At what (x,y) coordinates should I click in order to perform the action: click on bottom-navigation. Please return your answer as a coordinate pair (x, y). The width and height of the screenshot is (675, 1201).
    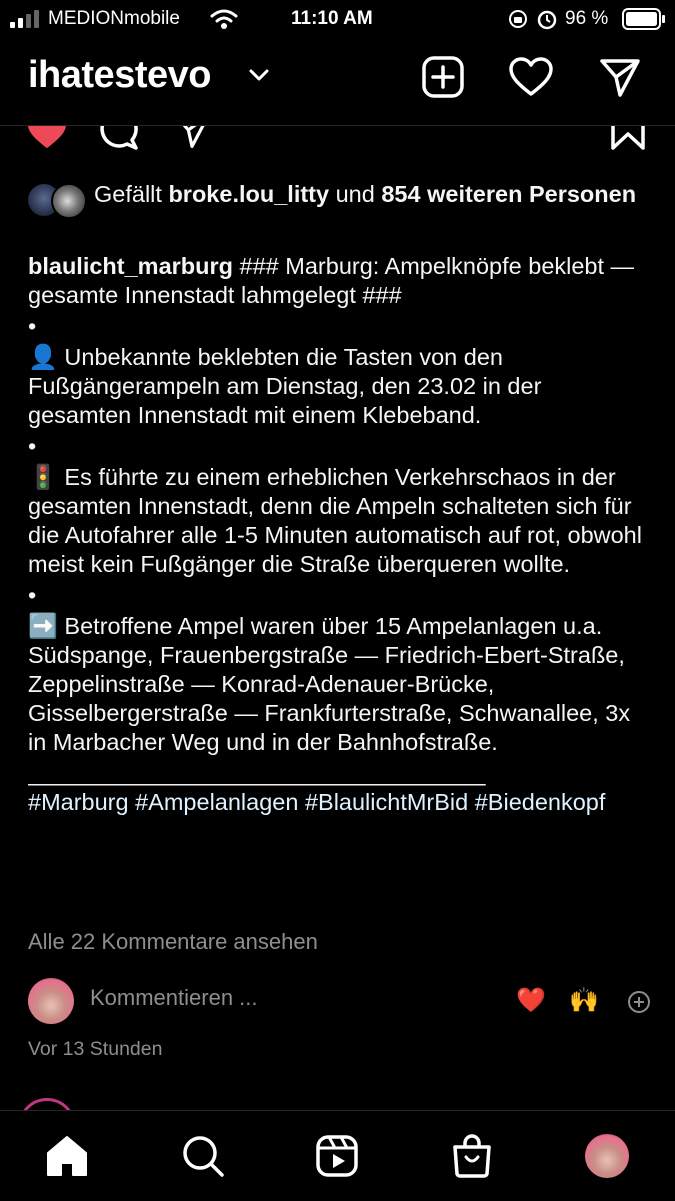
    Looking at the image, I should click on (337, 1155).